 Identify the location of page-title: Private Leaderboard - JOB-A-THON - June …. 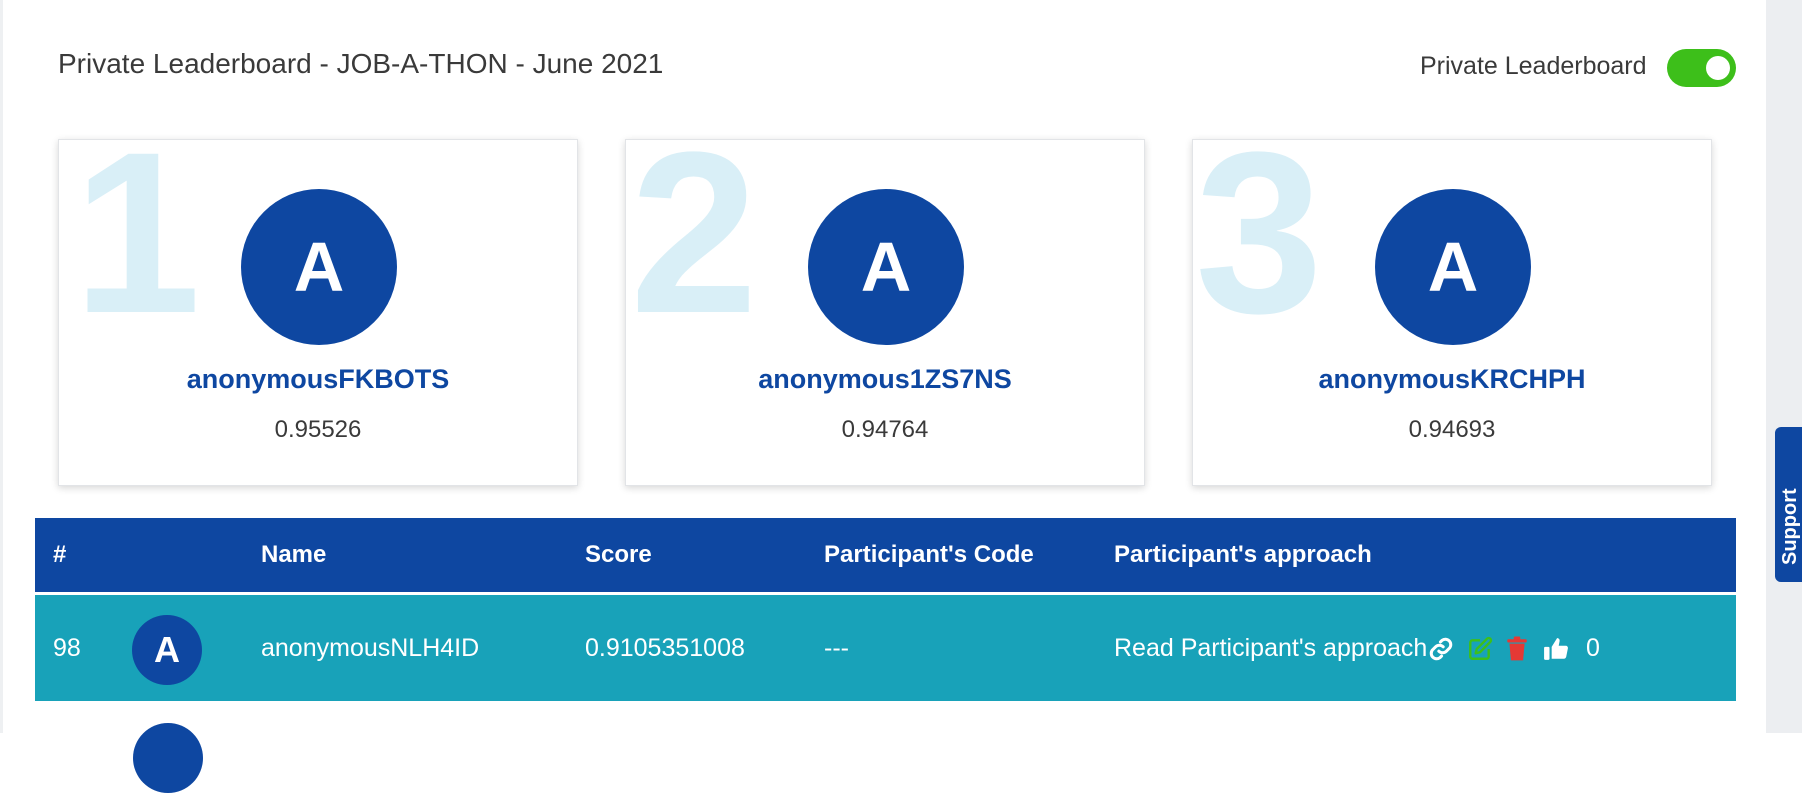
(361, 63).